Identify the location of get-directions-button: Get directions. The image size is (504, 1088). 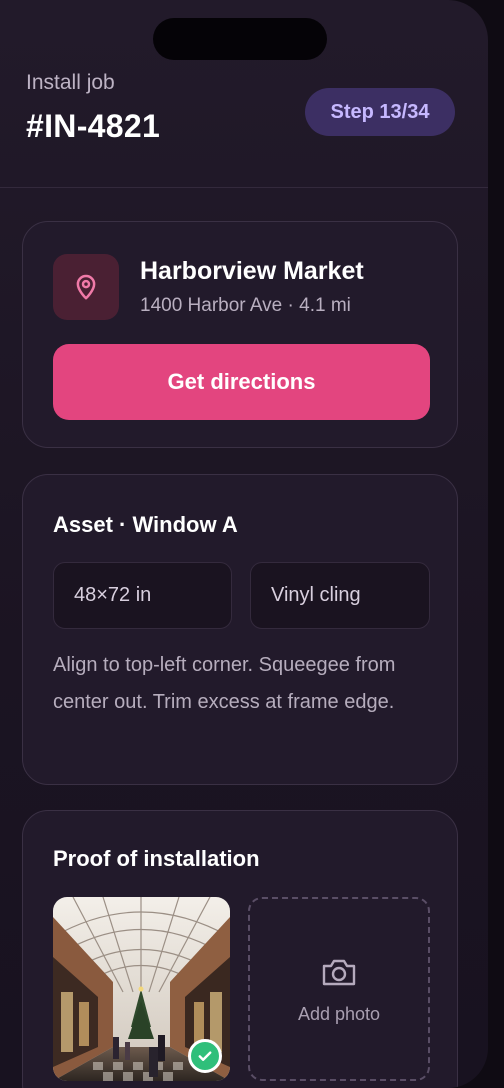
(241, 382).